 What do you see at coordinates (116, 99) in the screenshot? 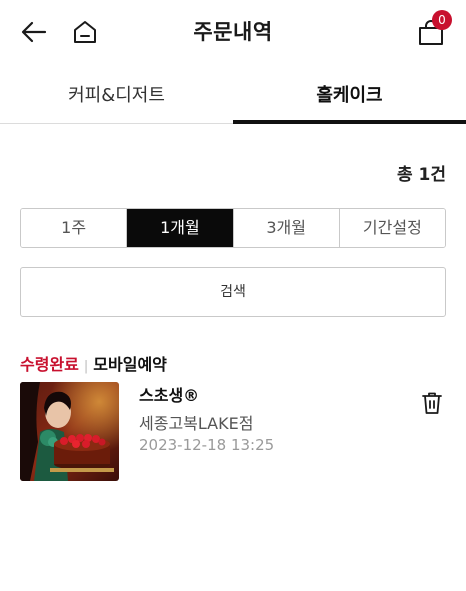
I see `tab-coffee-dessert: 커피&디저트` at bounding box center [116, 99].